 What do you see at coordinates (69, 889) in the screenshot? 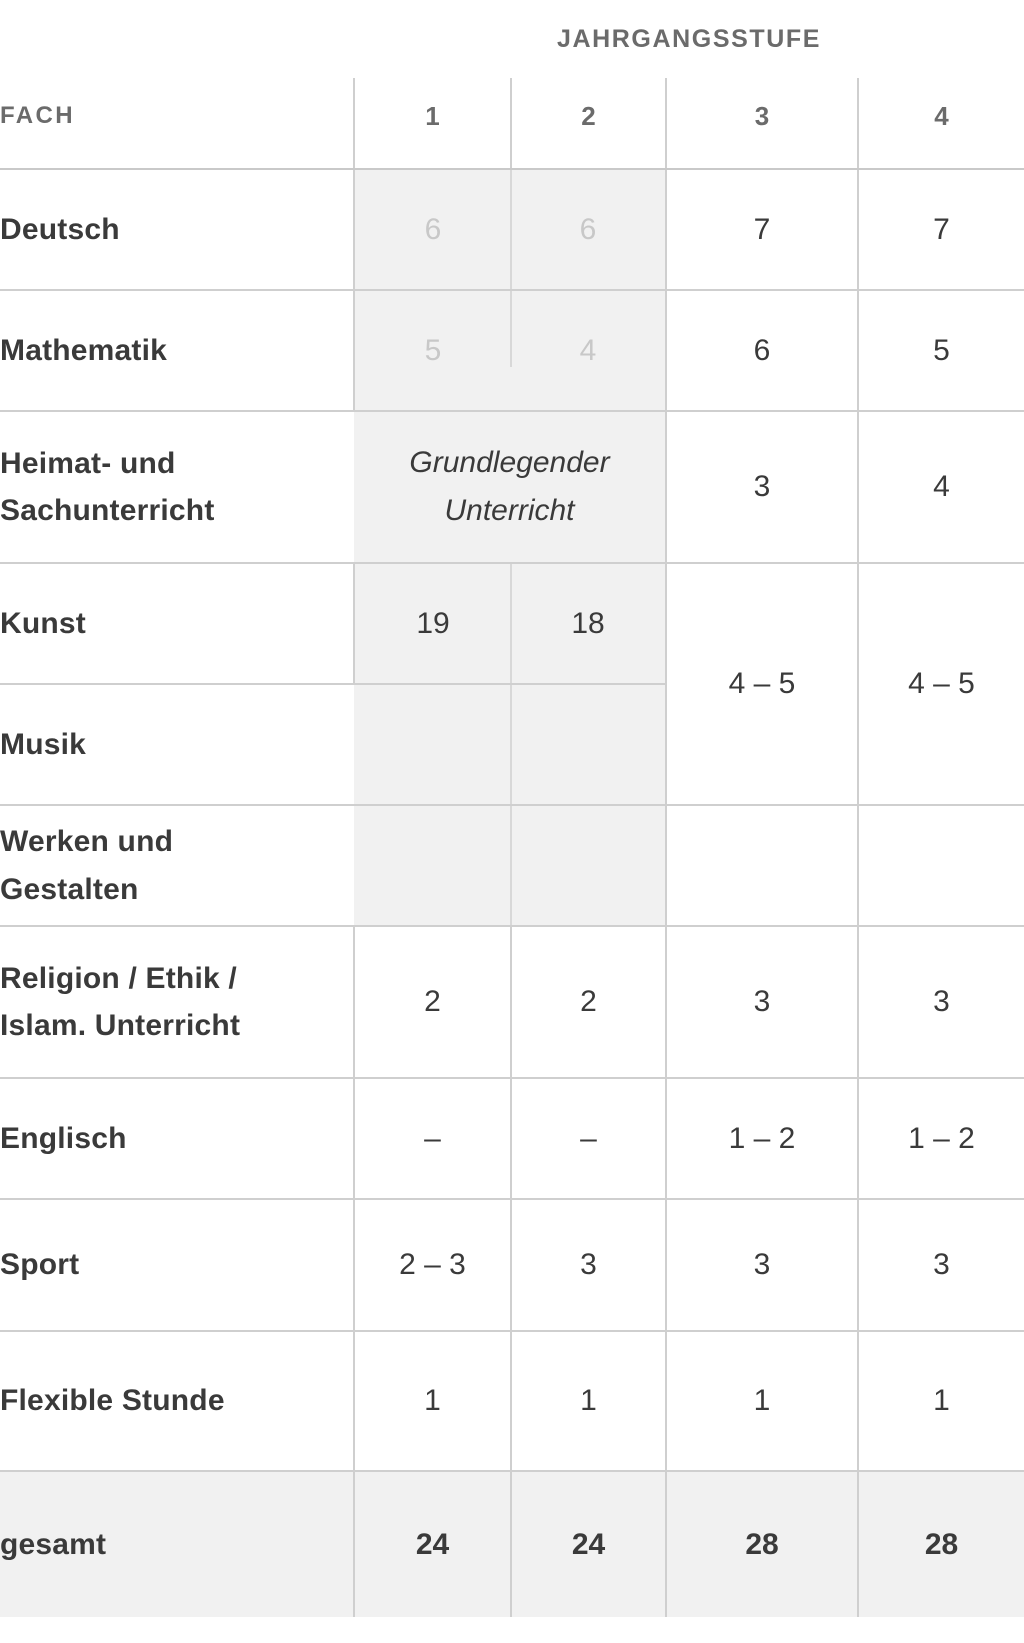
I see `row-subject-line-2: Gestalten` at bounding box center [69, 889].